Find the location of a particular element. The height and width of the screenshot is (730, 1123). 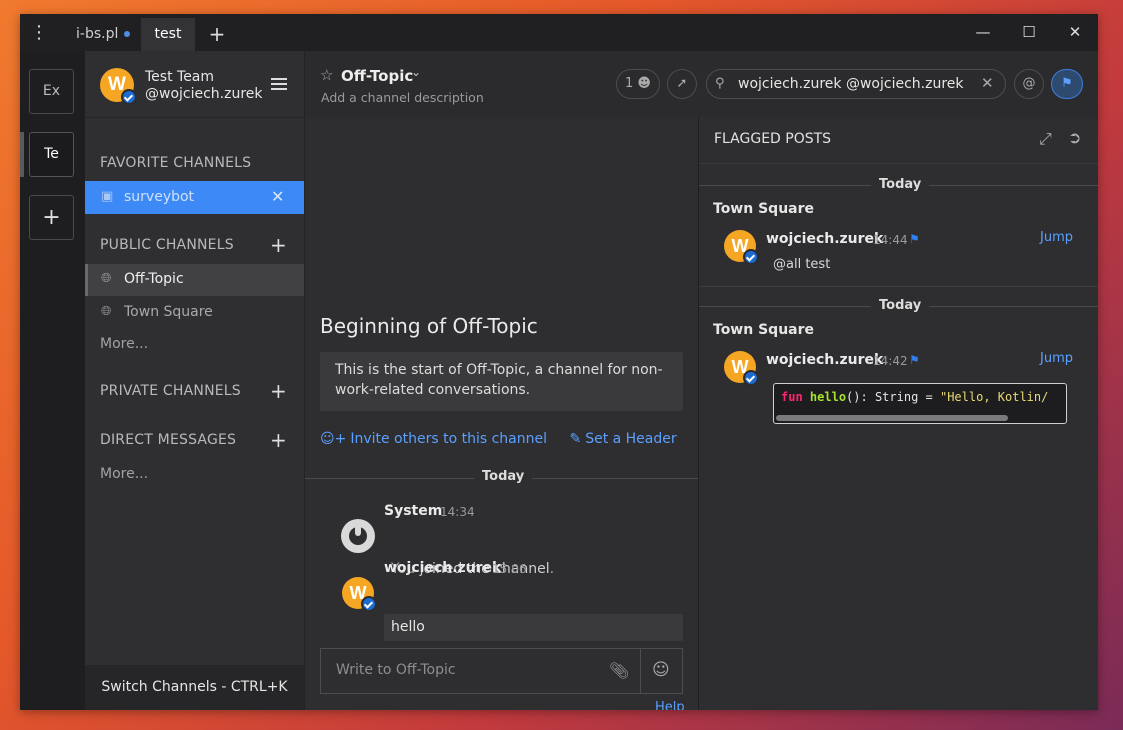

message-time: 14:34 is located at coordinates (457, 512).